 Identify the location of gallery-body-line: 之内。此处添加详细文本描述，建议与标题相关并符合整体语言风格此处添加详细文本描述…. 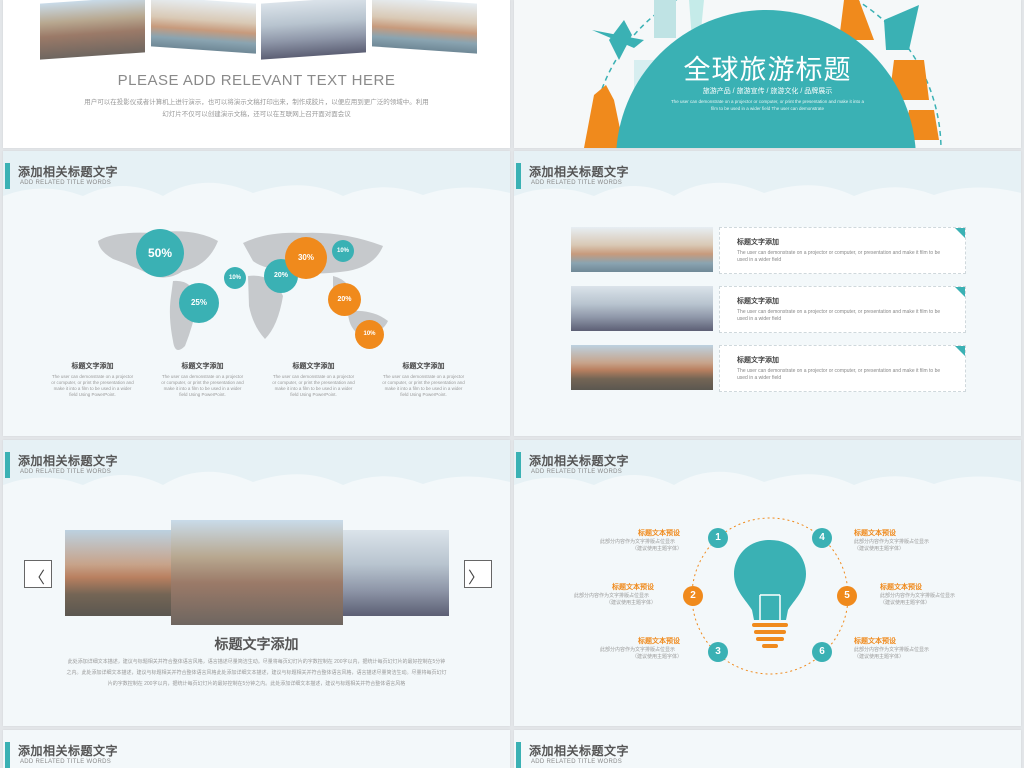
(256, 673).